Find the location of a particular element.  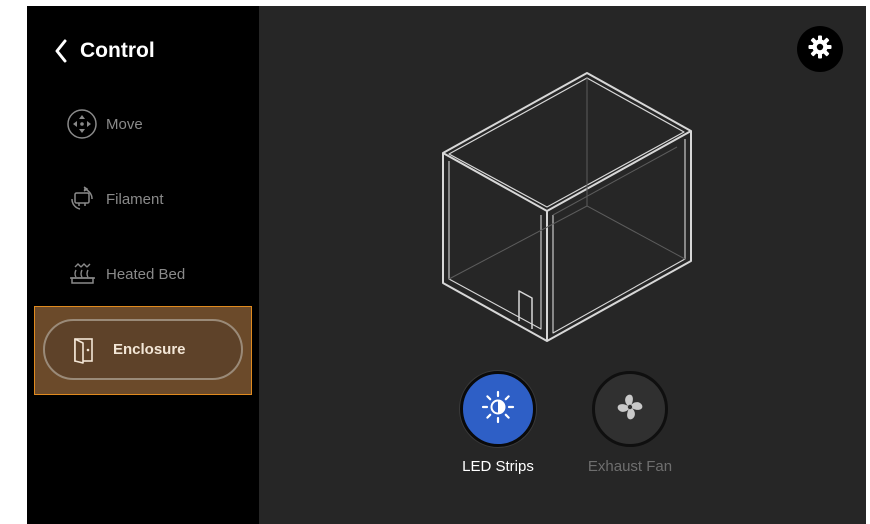

brightness-icon is located at coordinates (498, 409).